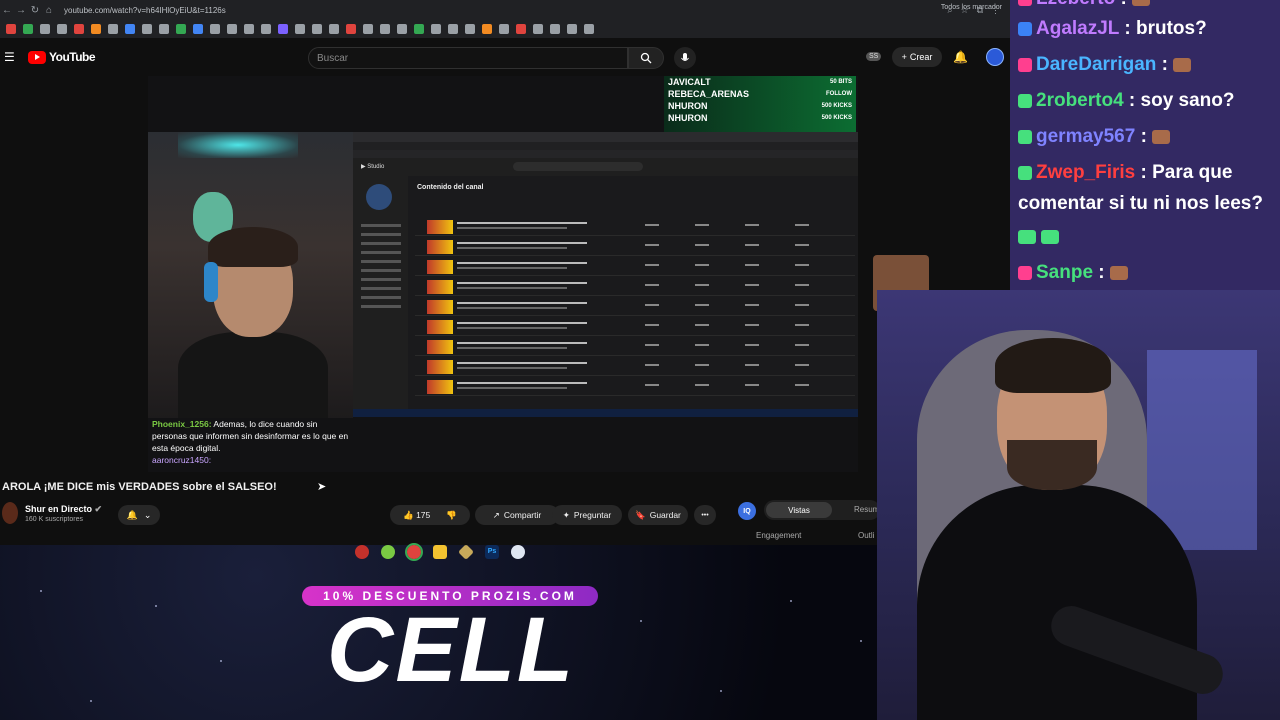 Image resolution: width=1280 pixels, height=720 pixels. Describe the element at coordinates (49, 10) in the screenshot. I see `home-icon: ⌂` at that location.